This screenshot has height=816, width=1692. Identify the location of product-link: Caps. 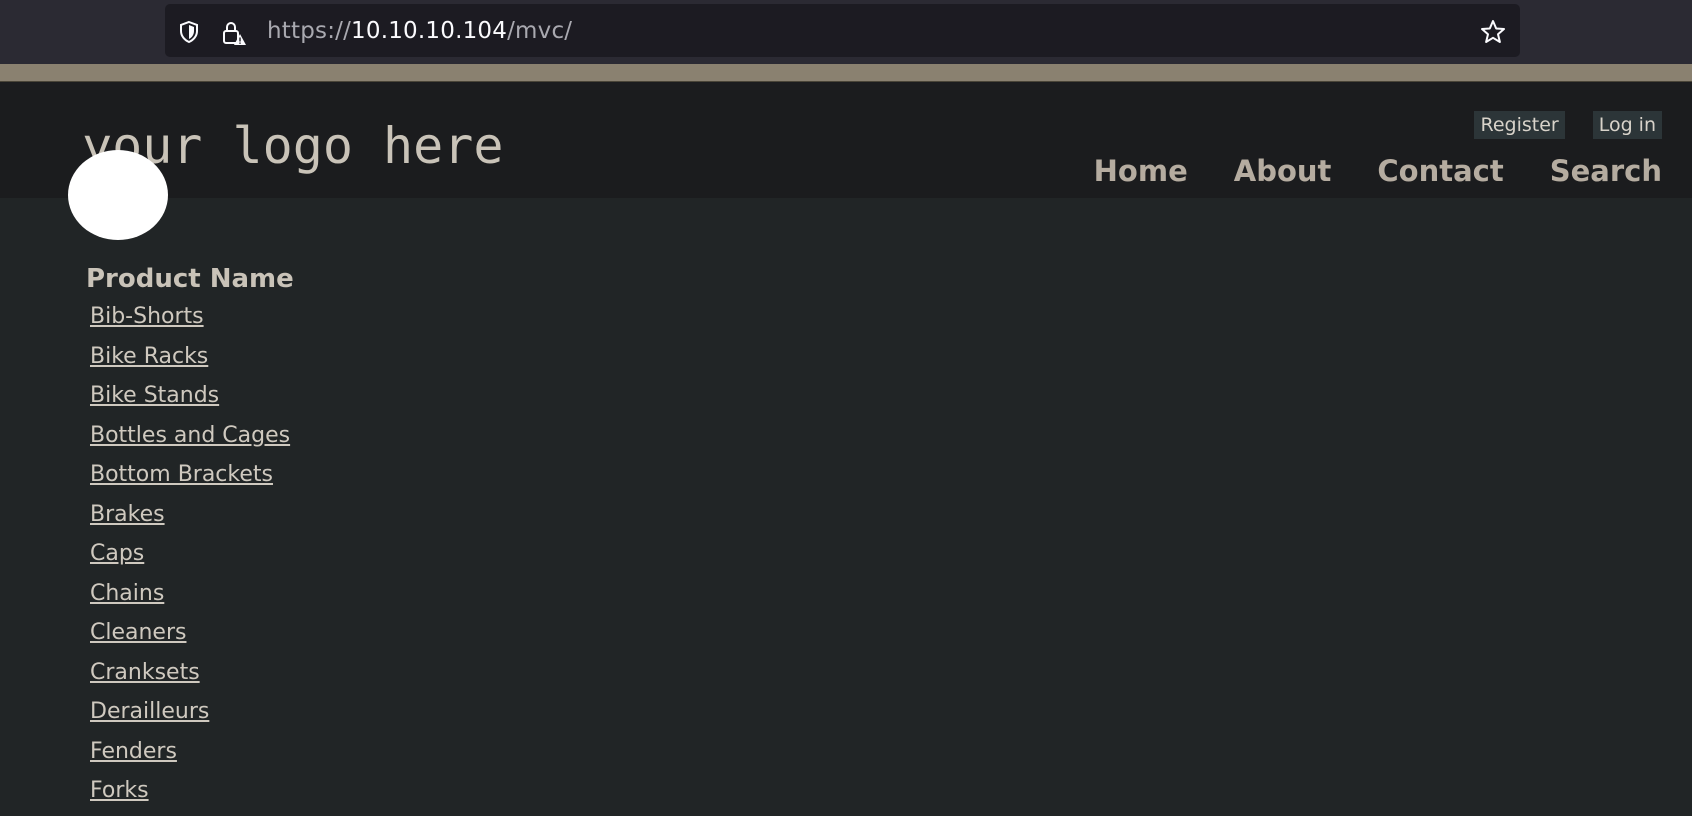
(117, 553).